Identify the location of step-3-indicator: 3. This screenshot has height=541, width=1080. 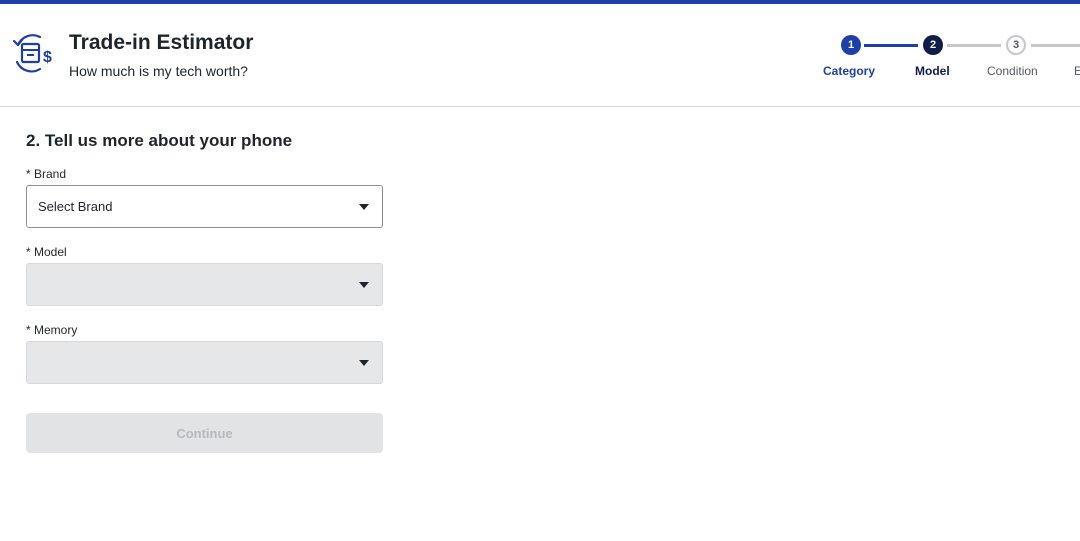
(1016, 45).